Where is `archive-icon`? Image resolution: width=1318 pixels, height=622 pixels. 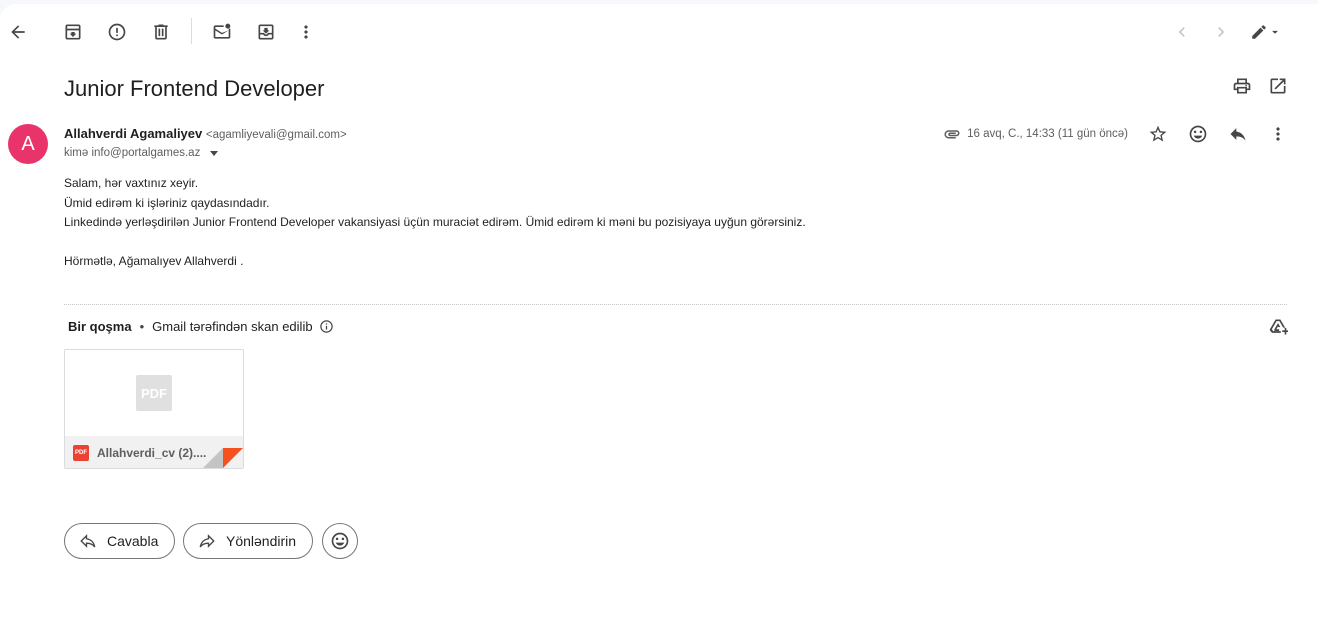
archive-icon is located at coordinates (73, 32).